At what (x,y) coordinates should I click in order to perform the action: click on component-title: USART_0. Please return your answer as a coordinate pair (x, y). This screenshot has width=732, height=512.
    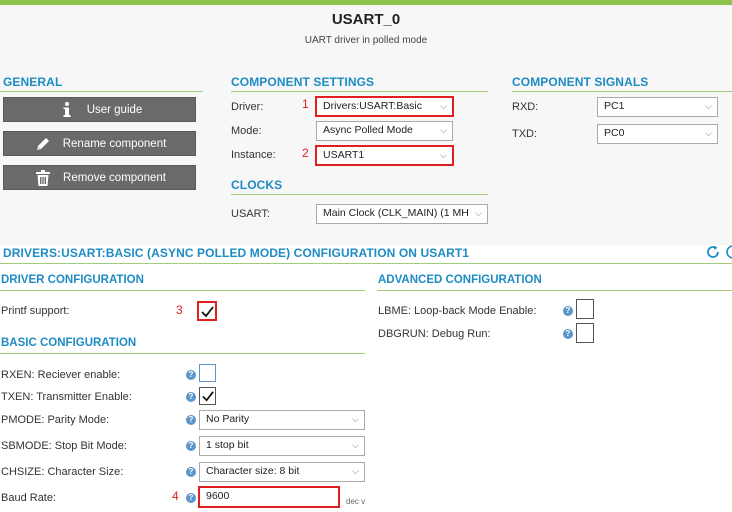
    Looking at the image, I should click on (366, 19).